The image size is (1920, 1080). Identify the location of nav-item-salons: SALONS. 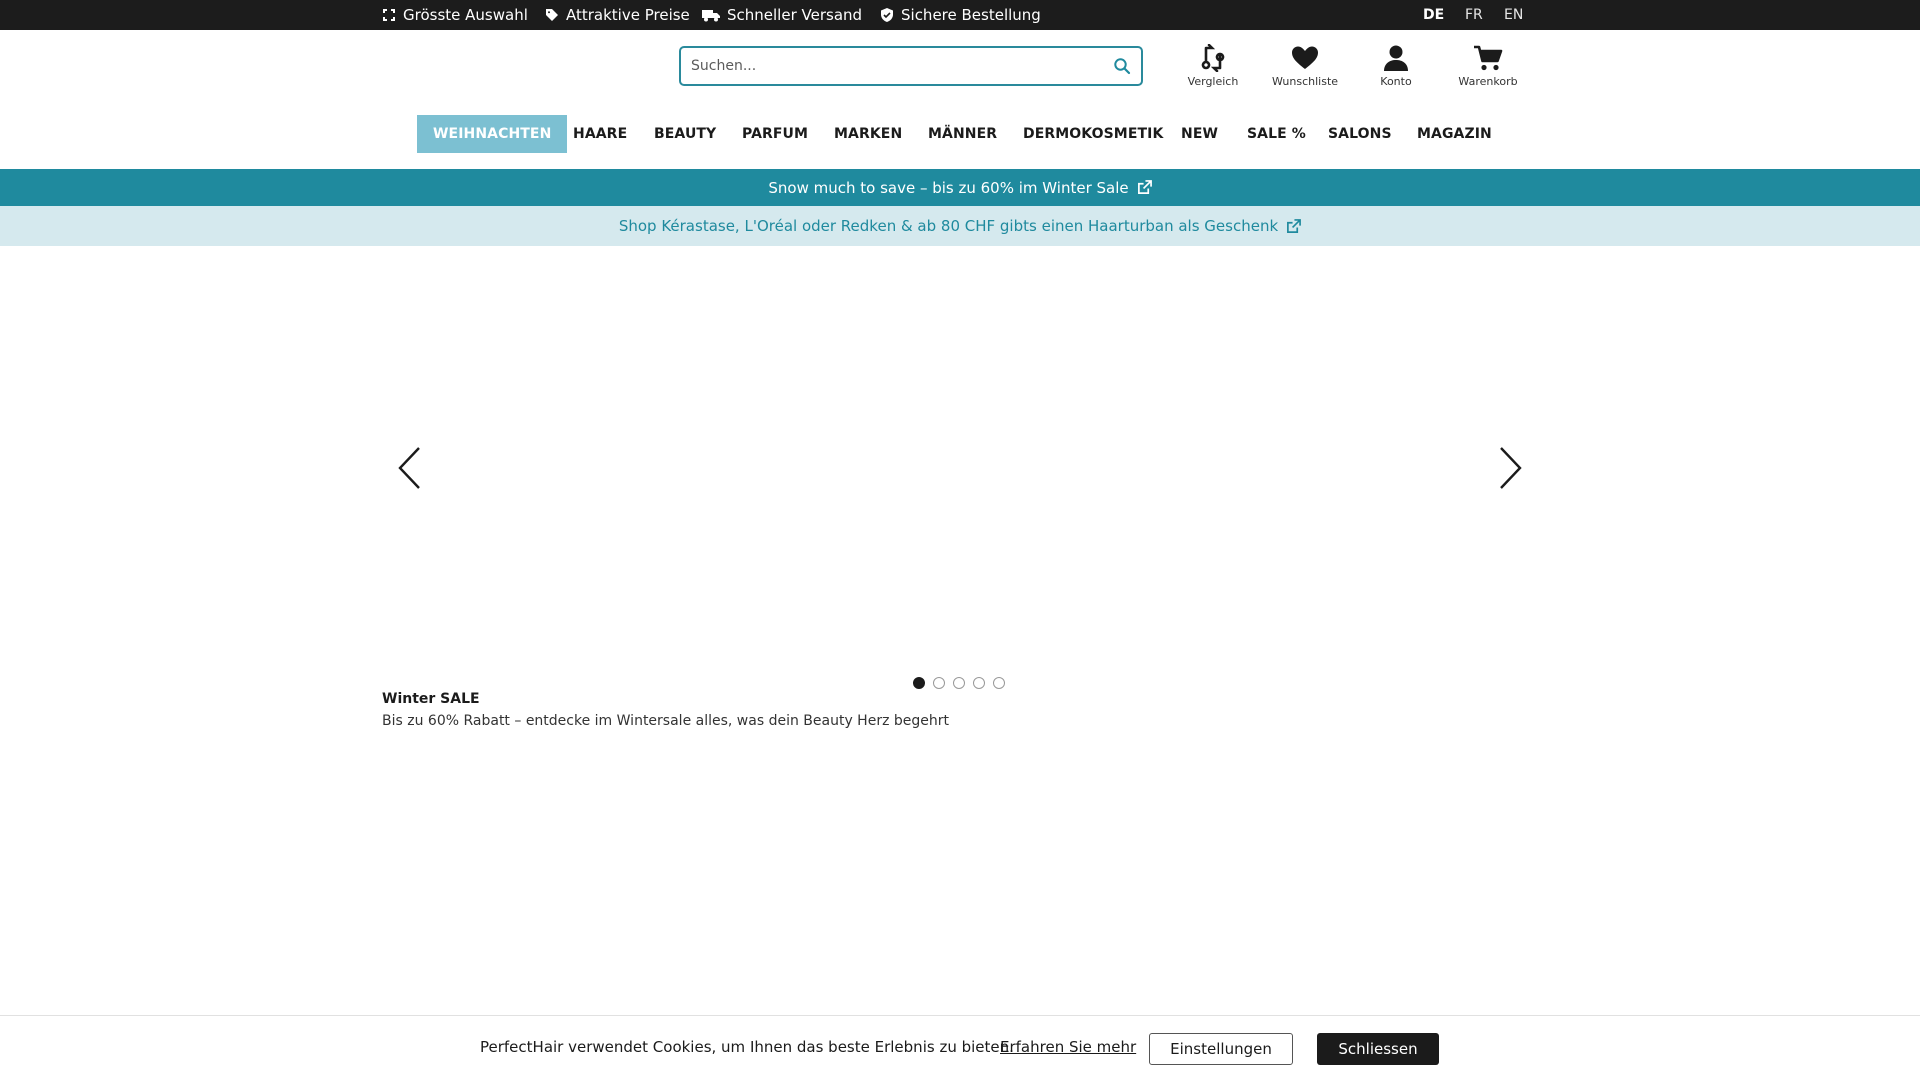
(1360, 134).